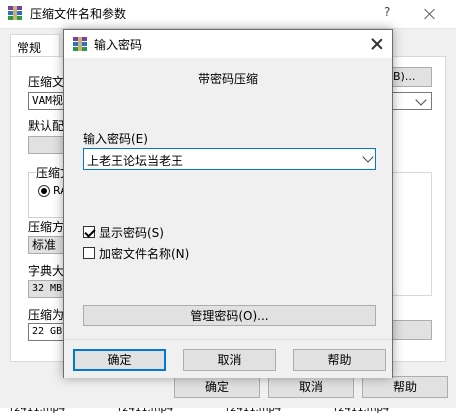 This screenshot has width=456, height=416. Describe the element at coordinates (405, 387) in the screenshot. I see `bg-help-button: 帮助` at that location.